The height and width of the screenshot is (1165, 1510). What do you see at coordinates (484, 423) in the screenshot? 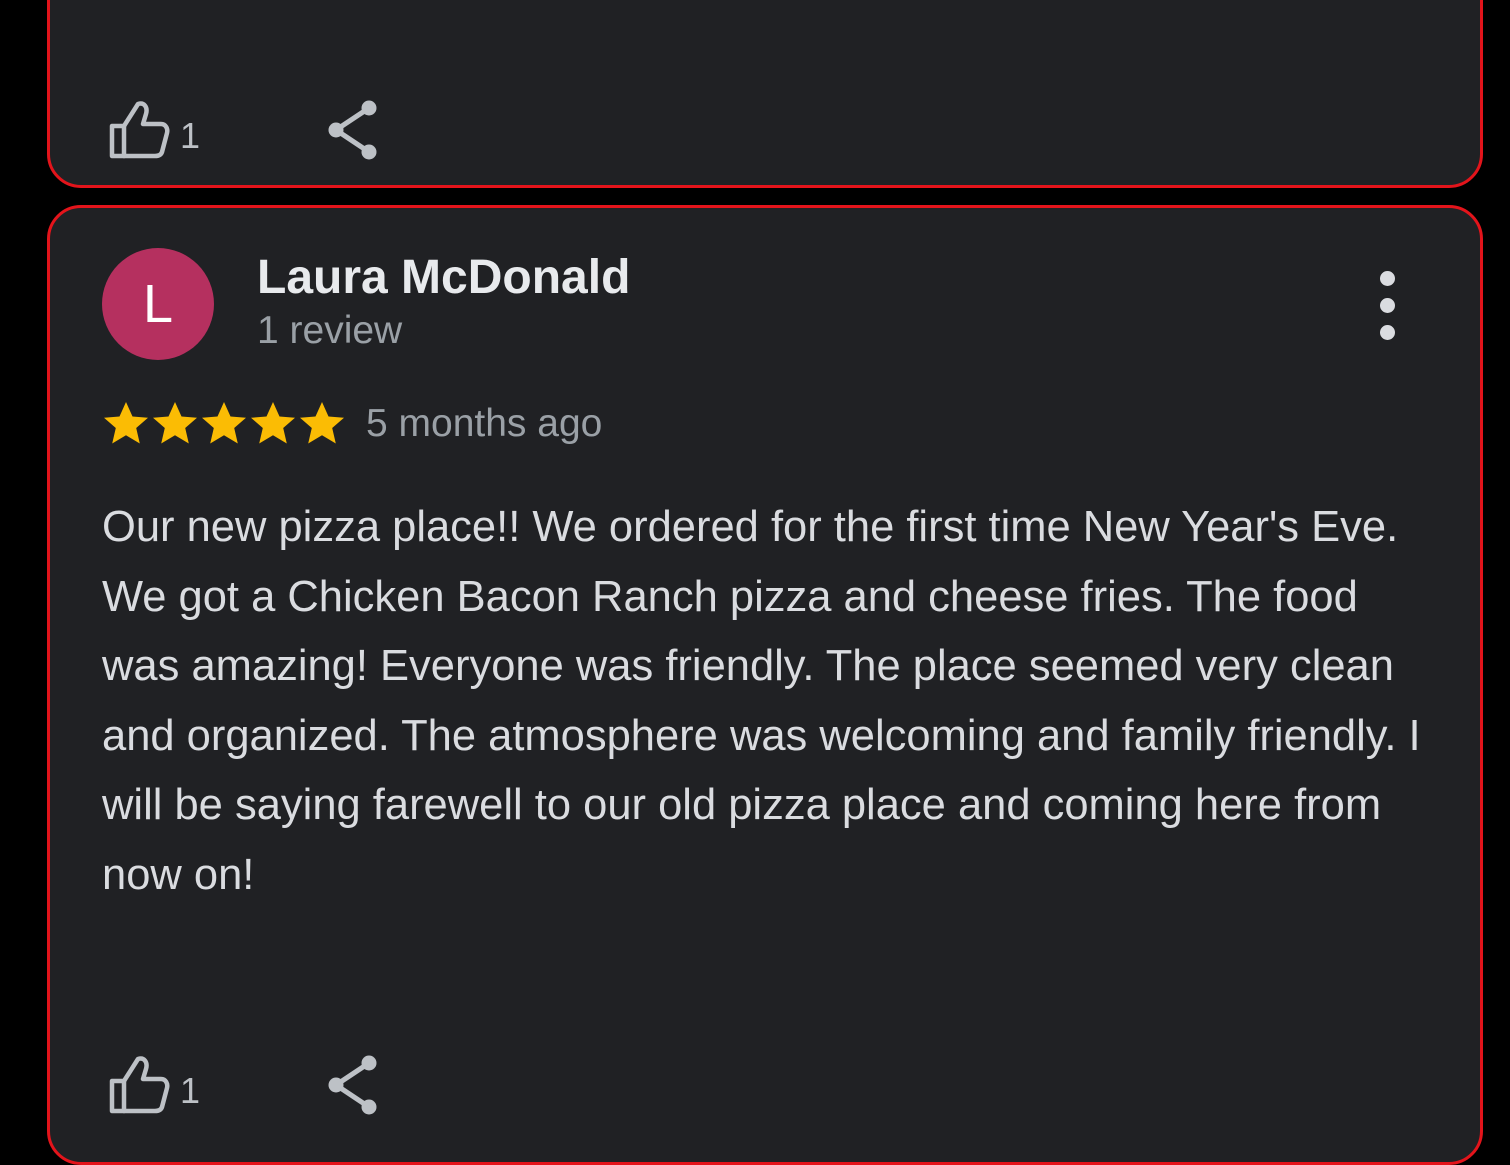
I see `review-date: 5 months ago` at bounding box center [484, 423].